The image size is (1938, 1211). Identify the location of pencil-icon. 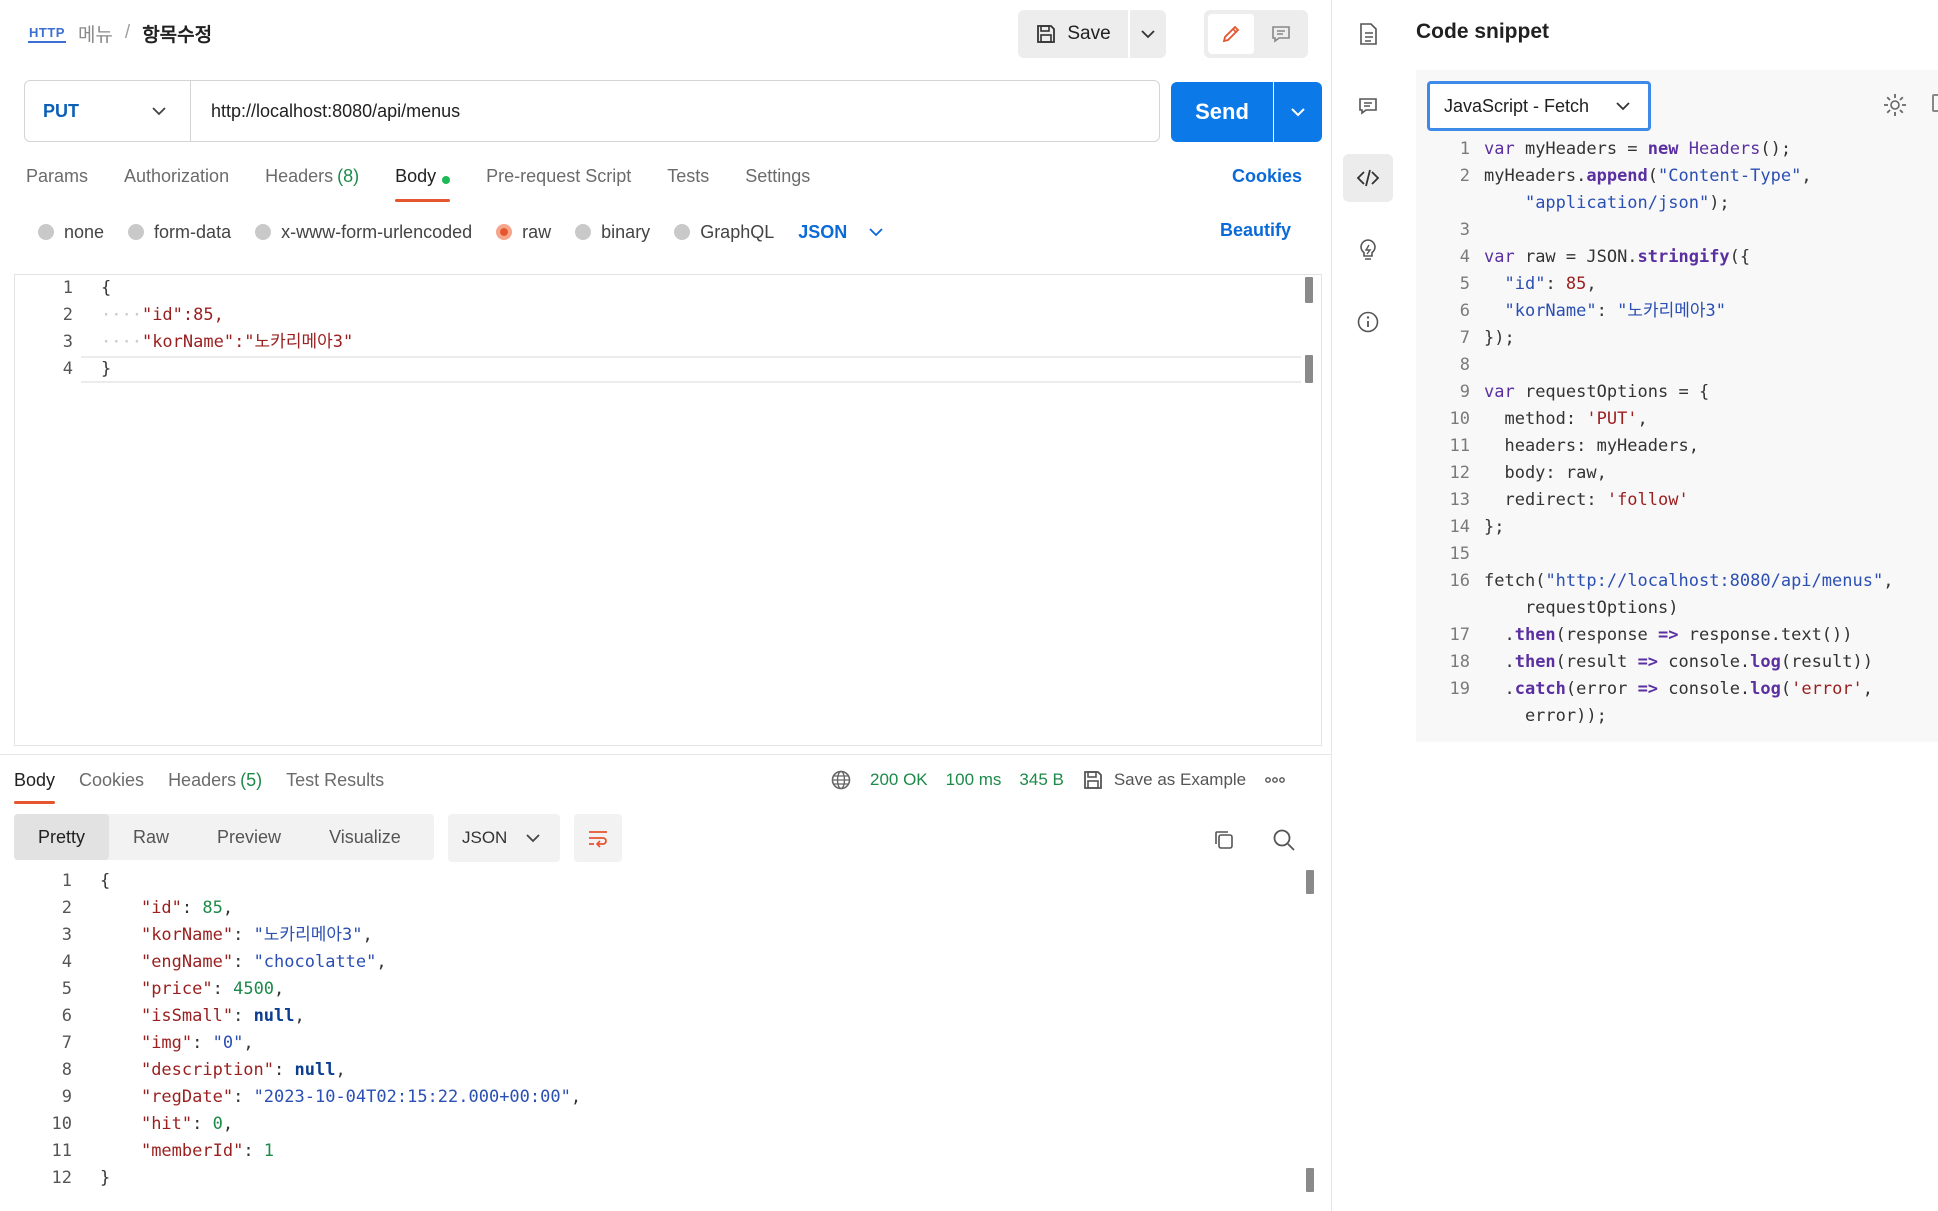
(1231, 34).